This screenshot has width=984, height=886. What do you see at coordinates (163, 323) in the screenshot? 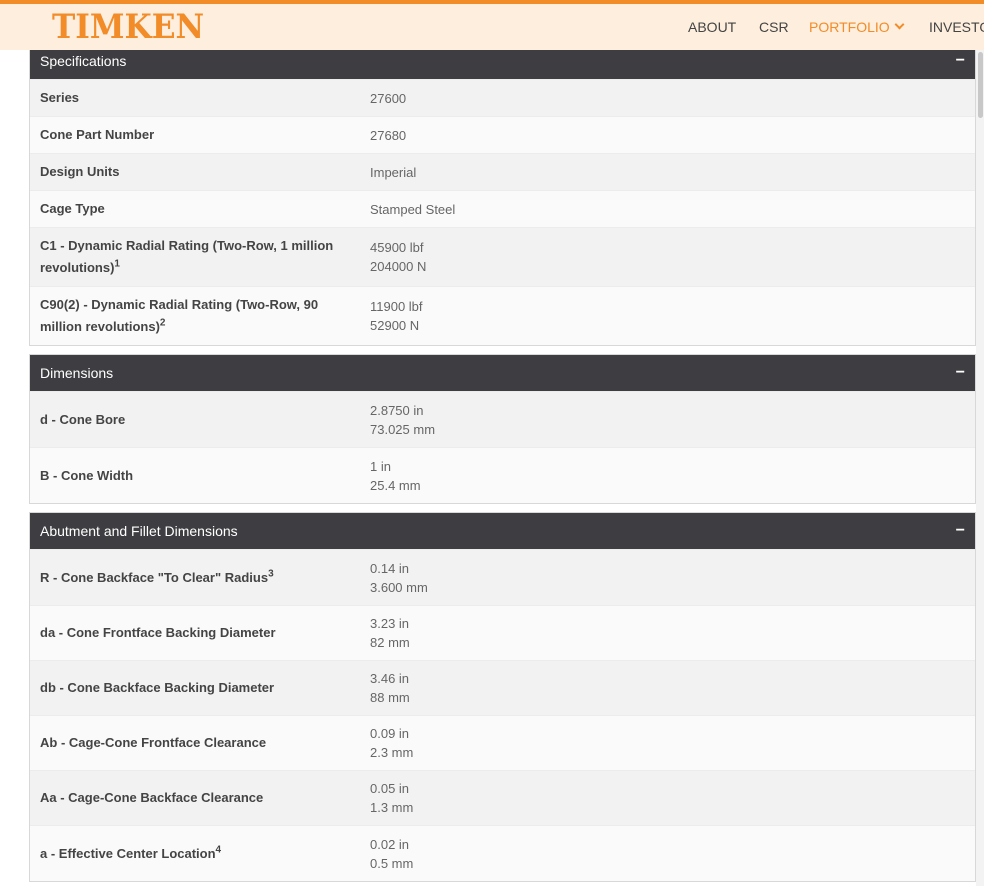
I see `footnote-ref: 2` at bounding box center [163, 323].